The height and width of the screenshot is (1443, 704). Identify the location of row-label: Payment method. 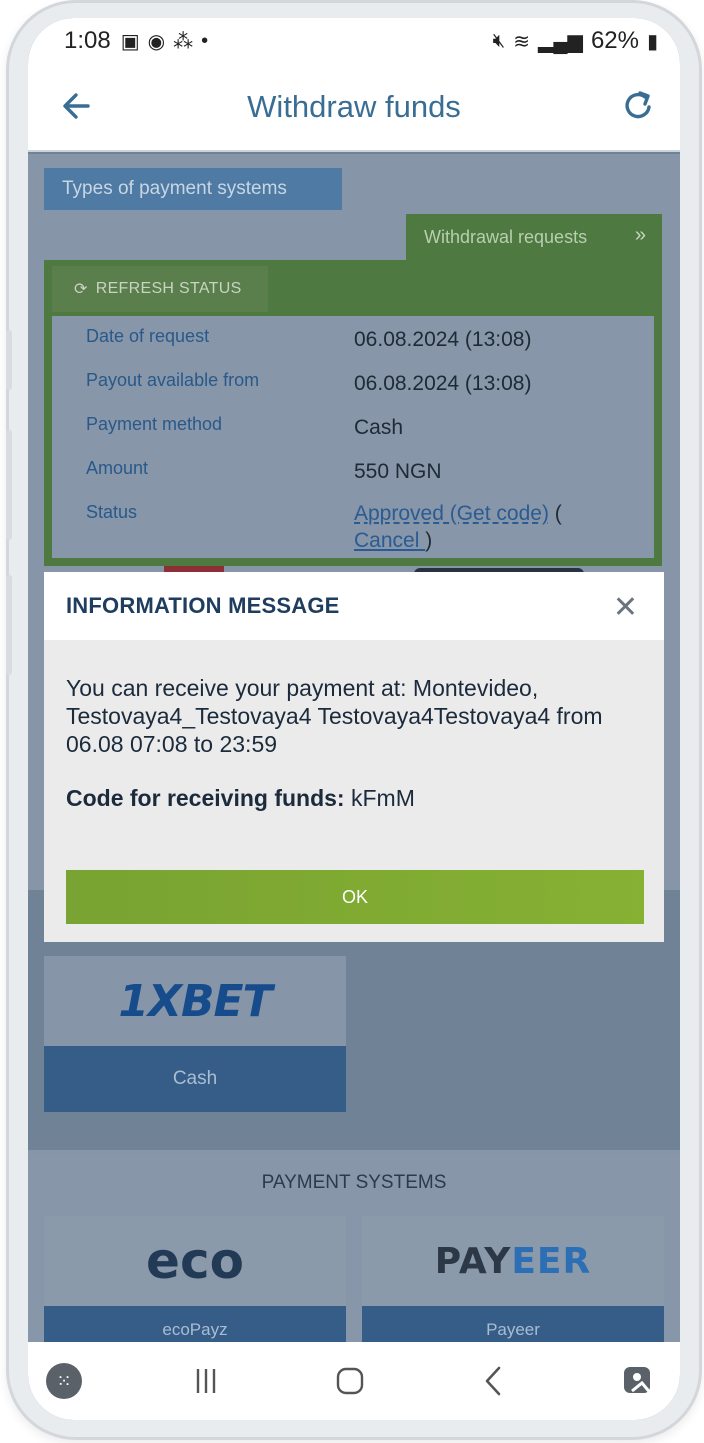
(154, 424).